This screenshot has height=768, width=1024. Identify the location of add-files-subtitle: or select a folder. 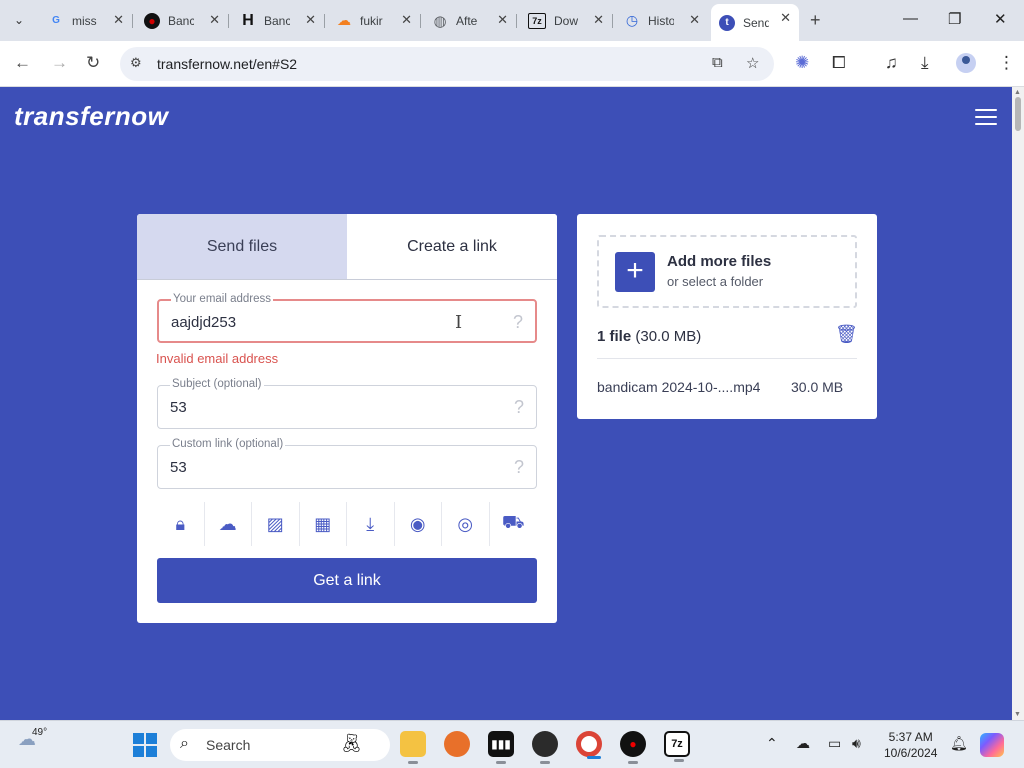
(715, 281).